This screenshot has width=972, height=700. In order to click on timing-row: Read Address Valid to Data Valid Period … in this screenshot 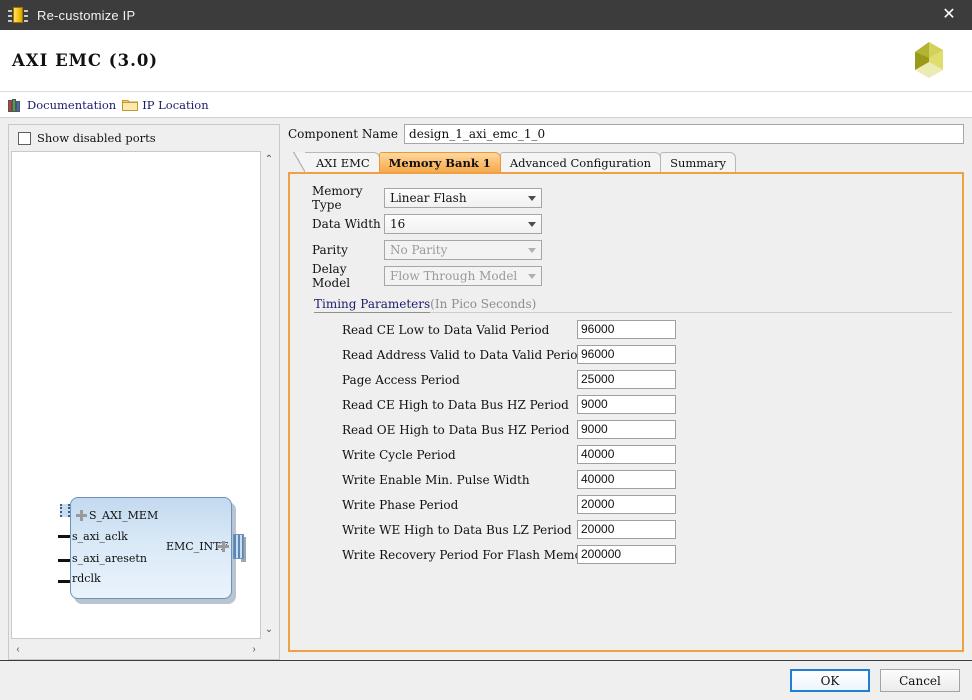, I will do `click(627, 354)`.